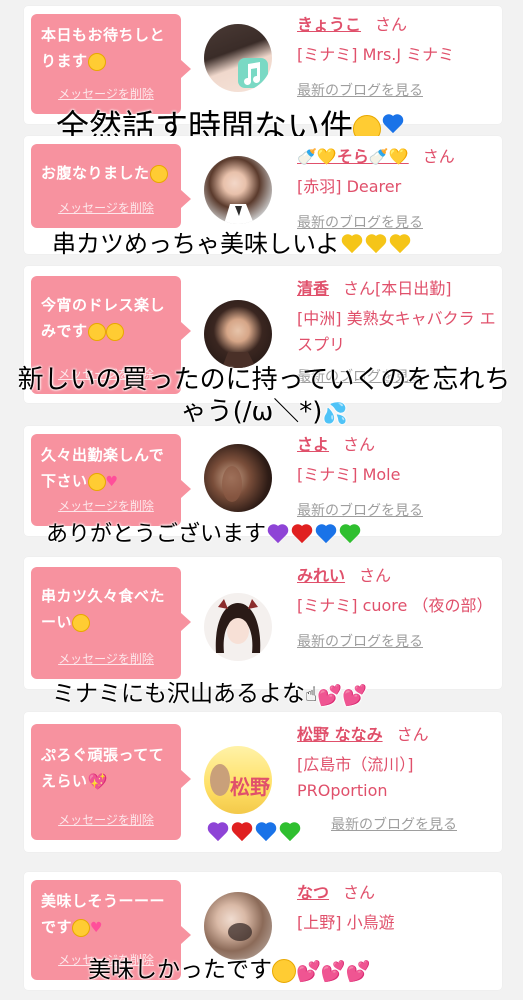  Describe the element at coordinates (106, 468) in the screenshot. I see `message-text: 久々出勤楽しんで 下さい ♥` at that location.